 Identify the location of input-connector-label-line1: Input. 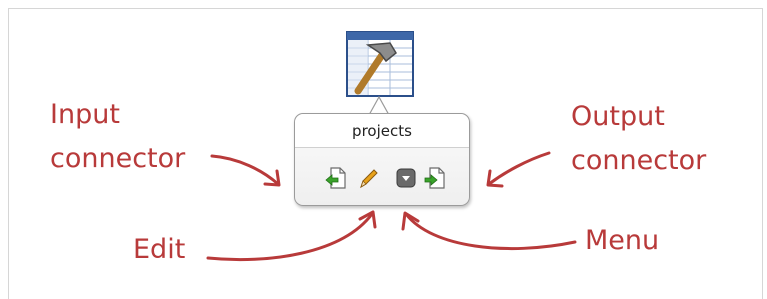
(85, 114).